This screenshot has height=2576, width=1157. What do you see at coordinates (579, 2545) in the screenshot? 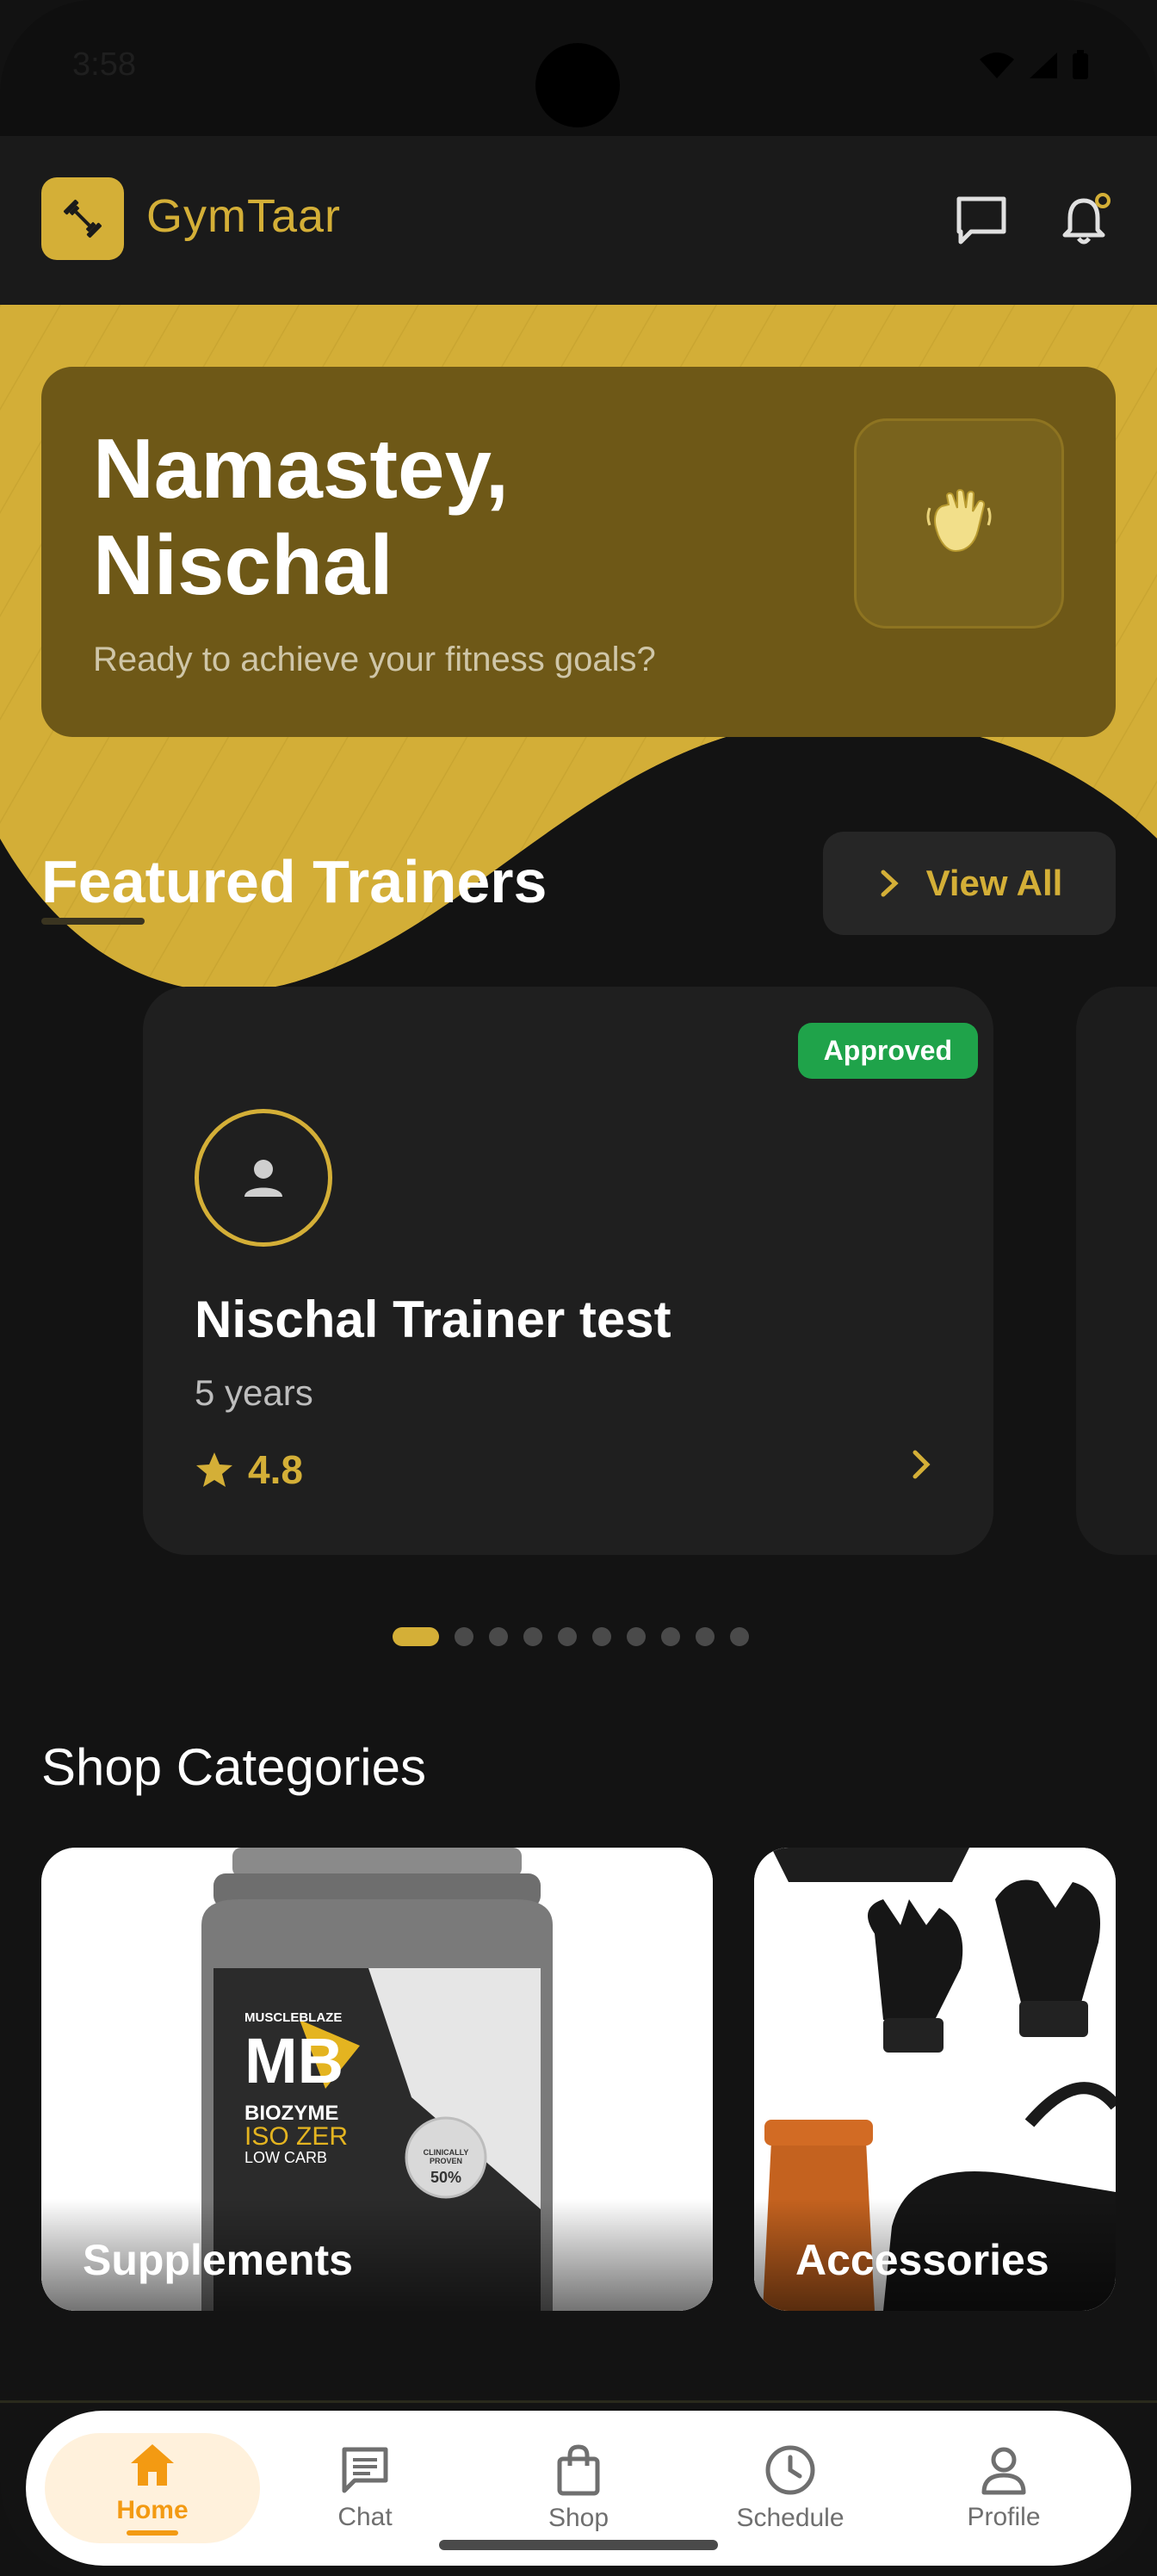
I see `gesture-bar` at bounding box center [579, 2545].